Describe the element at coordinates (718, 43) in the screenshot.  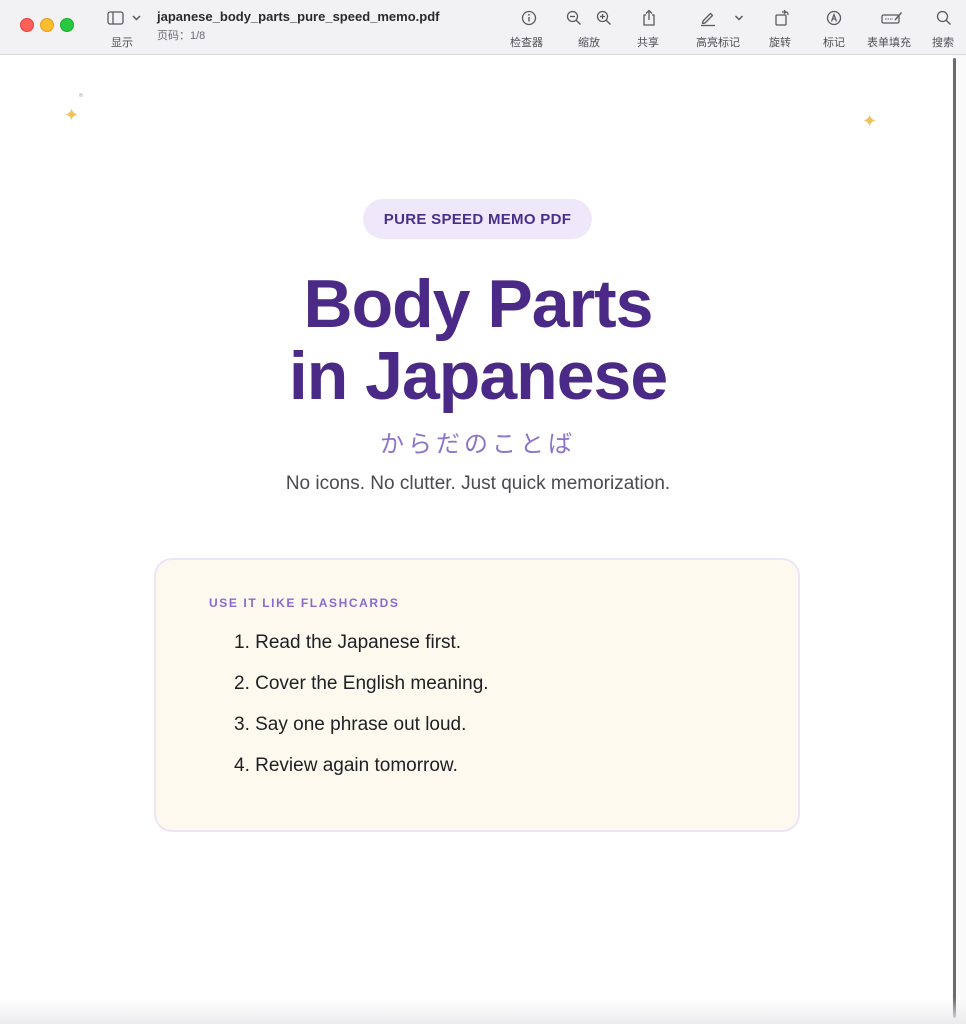
I see `highlight-label: 高亮标记` at that location.